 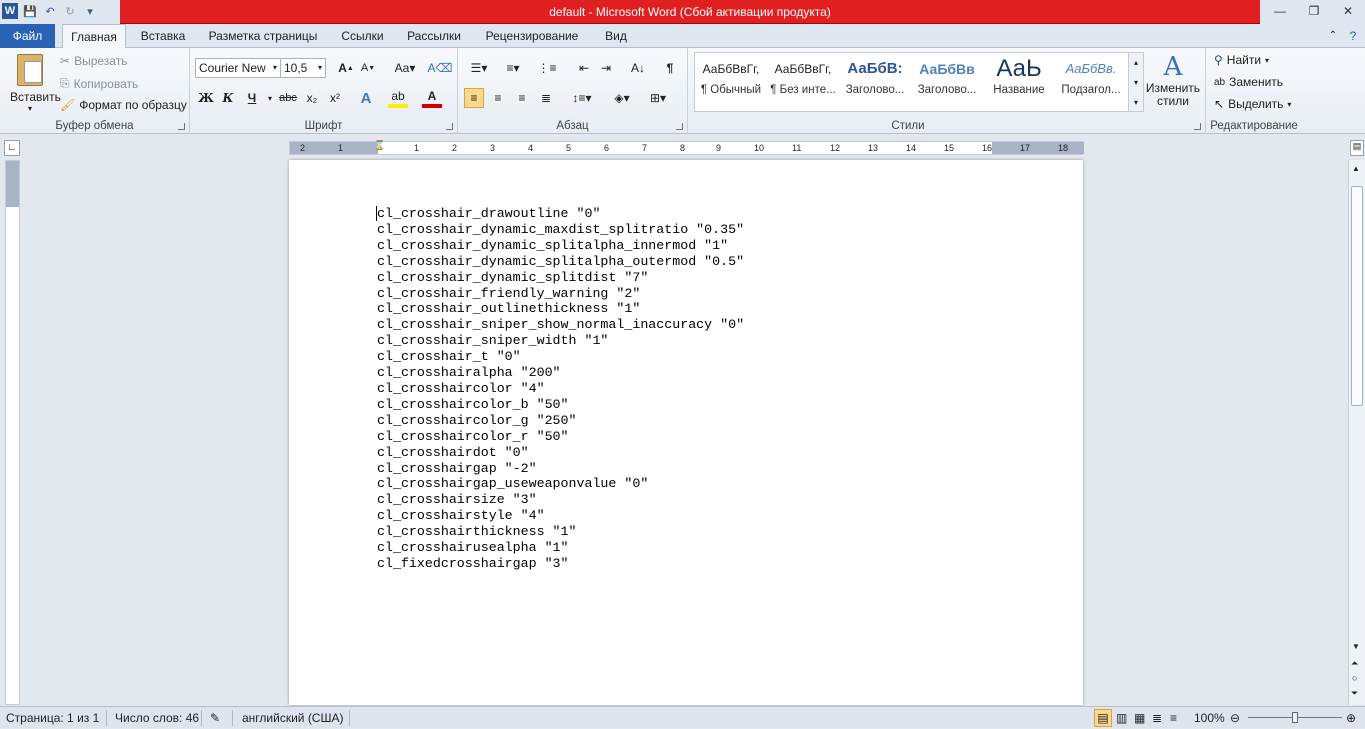 I want to click on align-right-icon: ≡, so click(x=522, y=98).